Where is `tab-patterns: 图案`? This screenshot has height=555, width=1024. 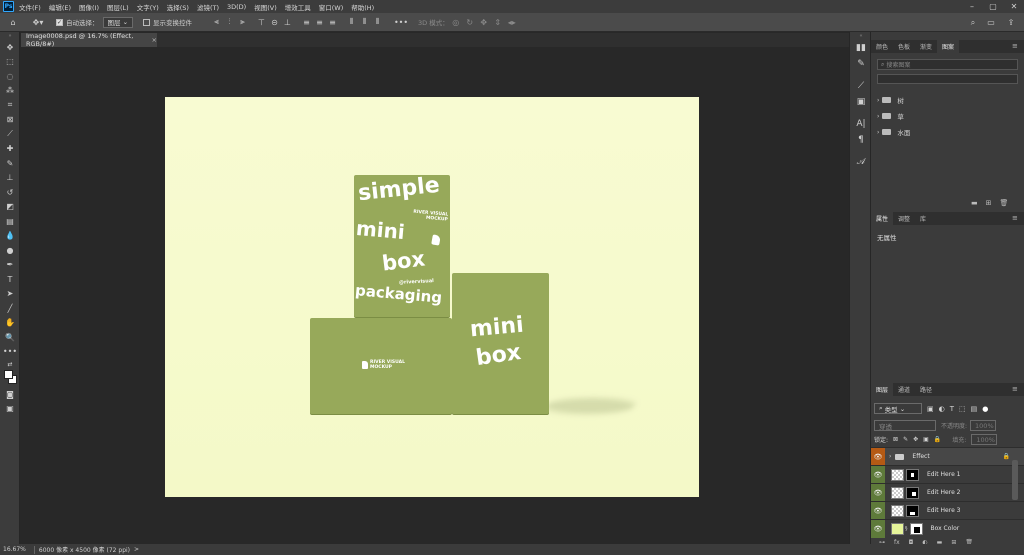
tab-patterns: 图案 is located at coordinates (948, 46).